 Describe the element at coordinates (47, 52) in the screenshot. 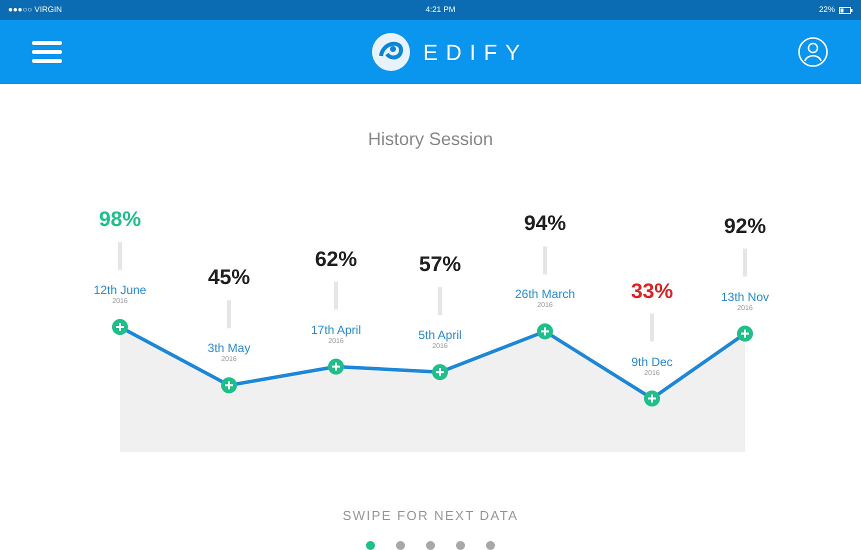

I see `menu-icon` at that location.